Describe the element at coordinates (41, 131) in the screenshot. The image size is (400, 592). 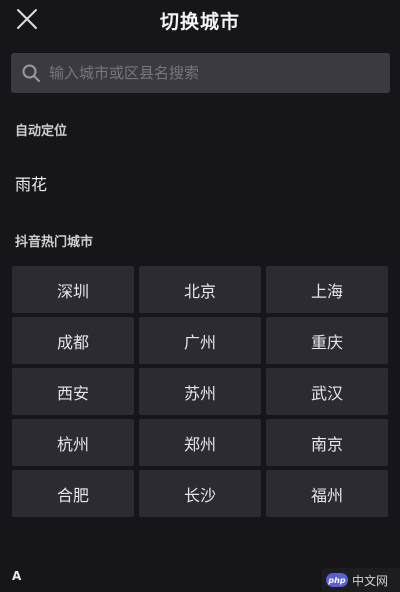
I see `auto-location-label: 自动定位` at that location.